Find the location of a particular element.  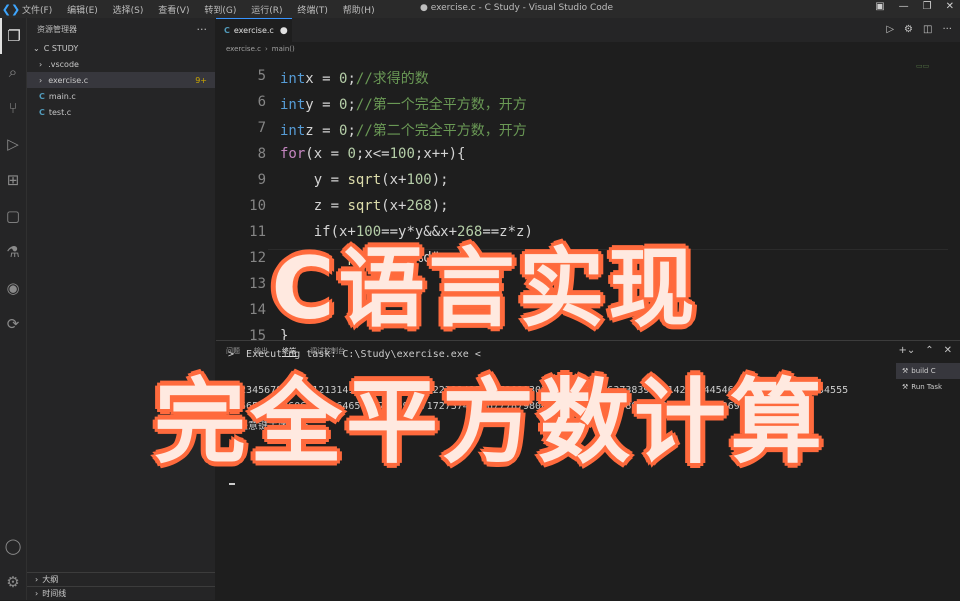

tree-item-main: C main.c is located at coordinates (121, 96).